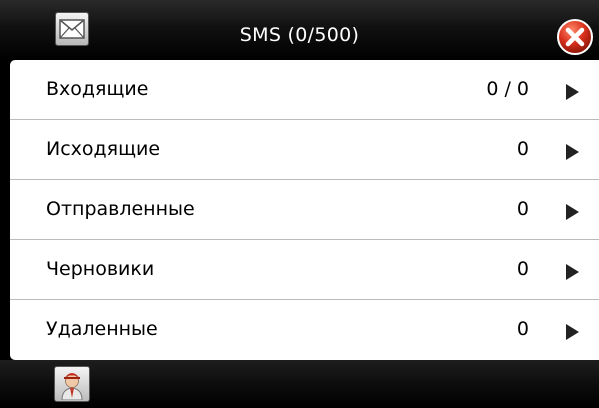 This screenshot has height=408, width=599. I want to click on folder-label: Удаленные, so click(102, 329).